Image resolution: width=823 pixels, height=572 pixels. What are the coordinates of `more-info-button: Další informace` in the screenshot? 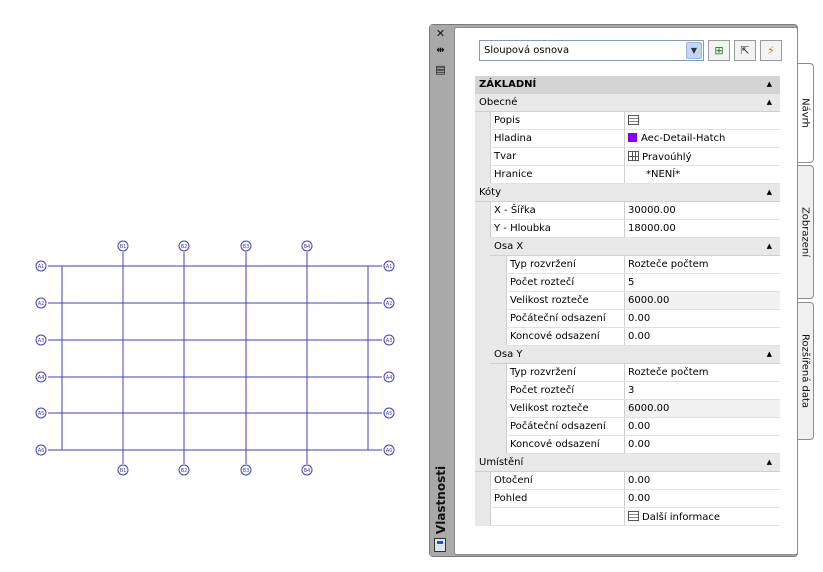 It's located at (702, 516).